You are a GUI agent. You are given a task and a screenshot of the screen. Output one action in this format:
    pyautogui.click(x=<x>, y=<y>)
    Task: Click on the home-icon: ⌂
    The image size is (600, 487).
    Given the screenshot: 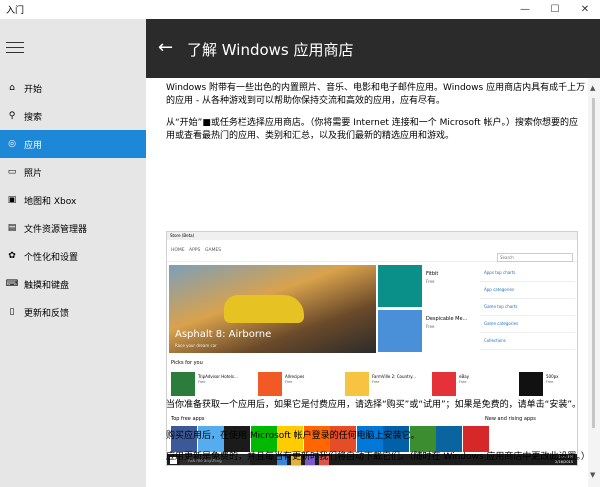 What is the action you would take?
    pyautogui.click(x=12, y=88)
    